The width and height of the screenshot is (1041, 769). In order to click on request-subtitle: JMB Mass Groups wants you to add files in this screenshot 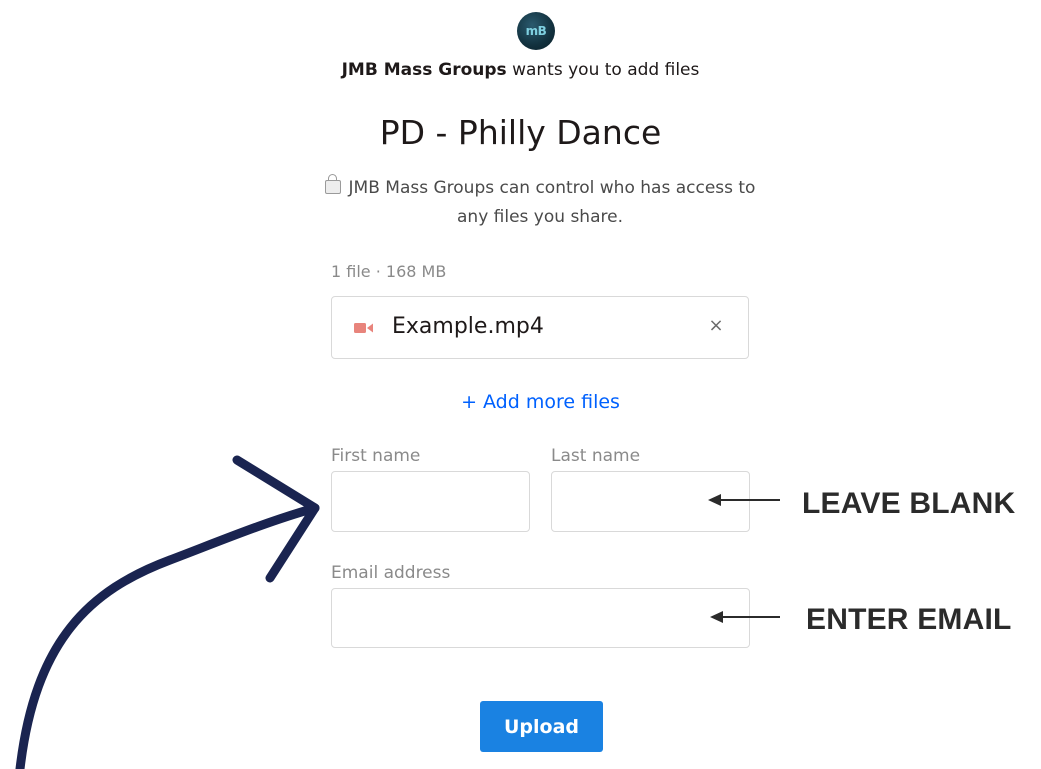, I will do `click(520, 70)`.